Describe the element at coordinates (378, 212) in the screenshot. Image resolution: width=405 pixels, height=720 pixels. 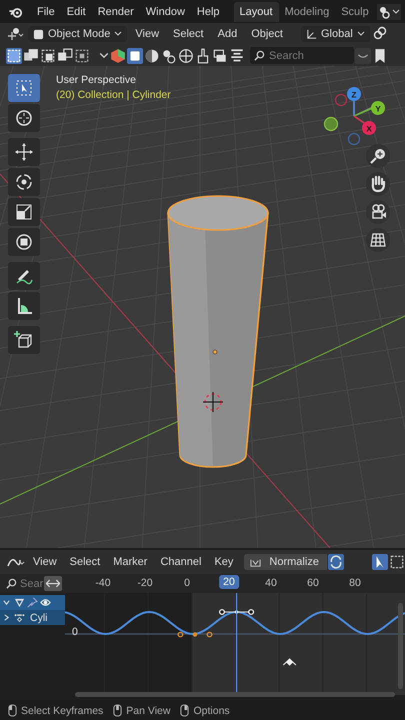
I see `camera-button` at that location.